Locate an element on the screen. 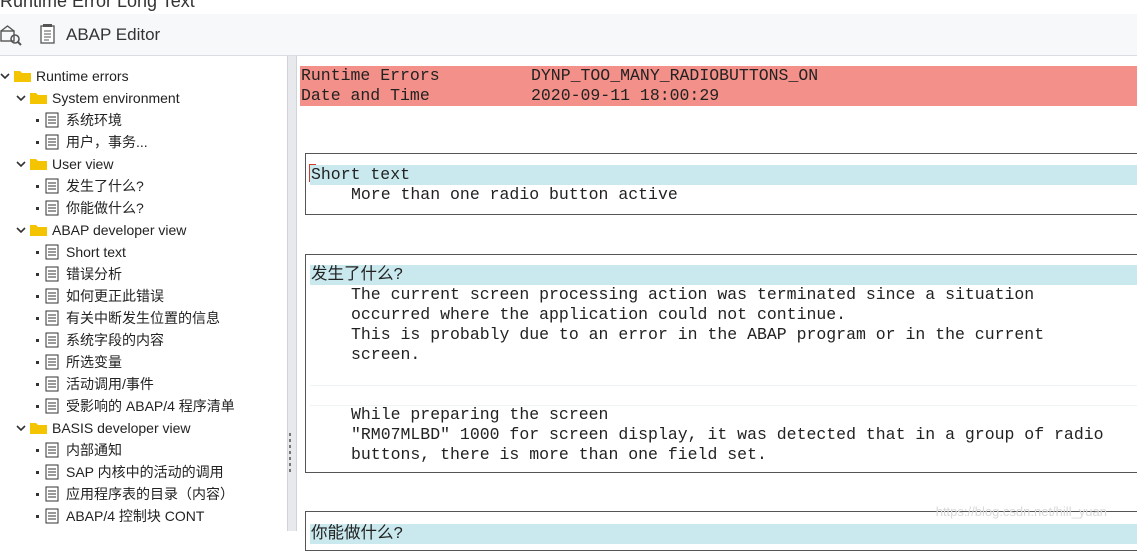 Image resolution: width=1137 pixels, height=551 pixels. tree-label: 所选变量 is located at coordinates (94, 362).